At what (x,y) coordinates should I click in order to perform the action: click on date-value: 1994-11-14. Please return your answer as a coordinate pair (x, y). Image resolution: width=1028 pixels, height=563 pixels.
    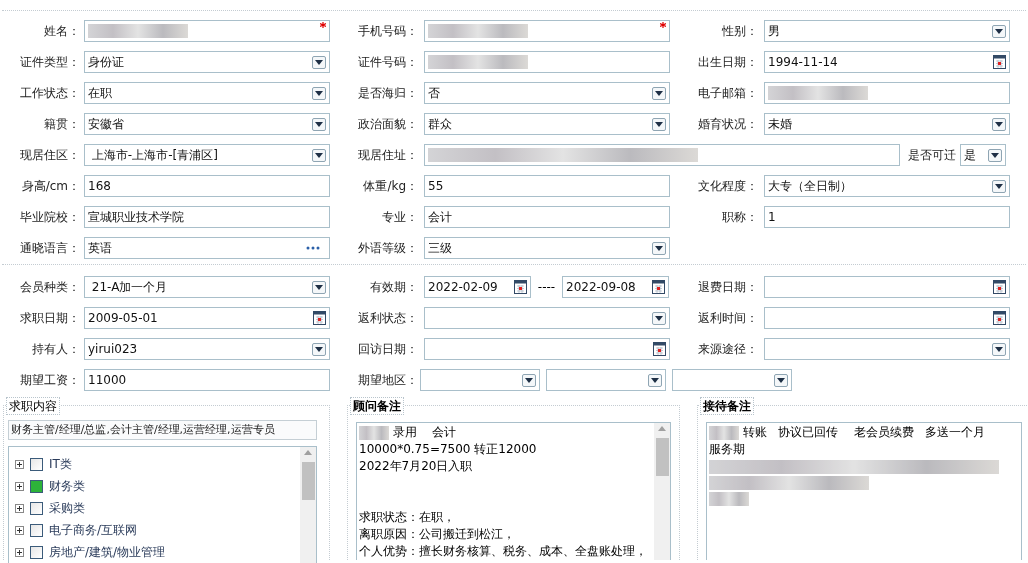
    Looking at the image, I should click on (803, 62).